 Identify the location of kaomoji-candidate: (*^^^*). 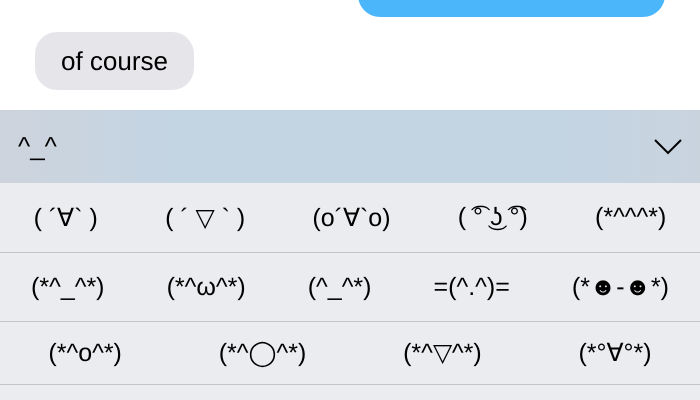
(630, 217).